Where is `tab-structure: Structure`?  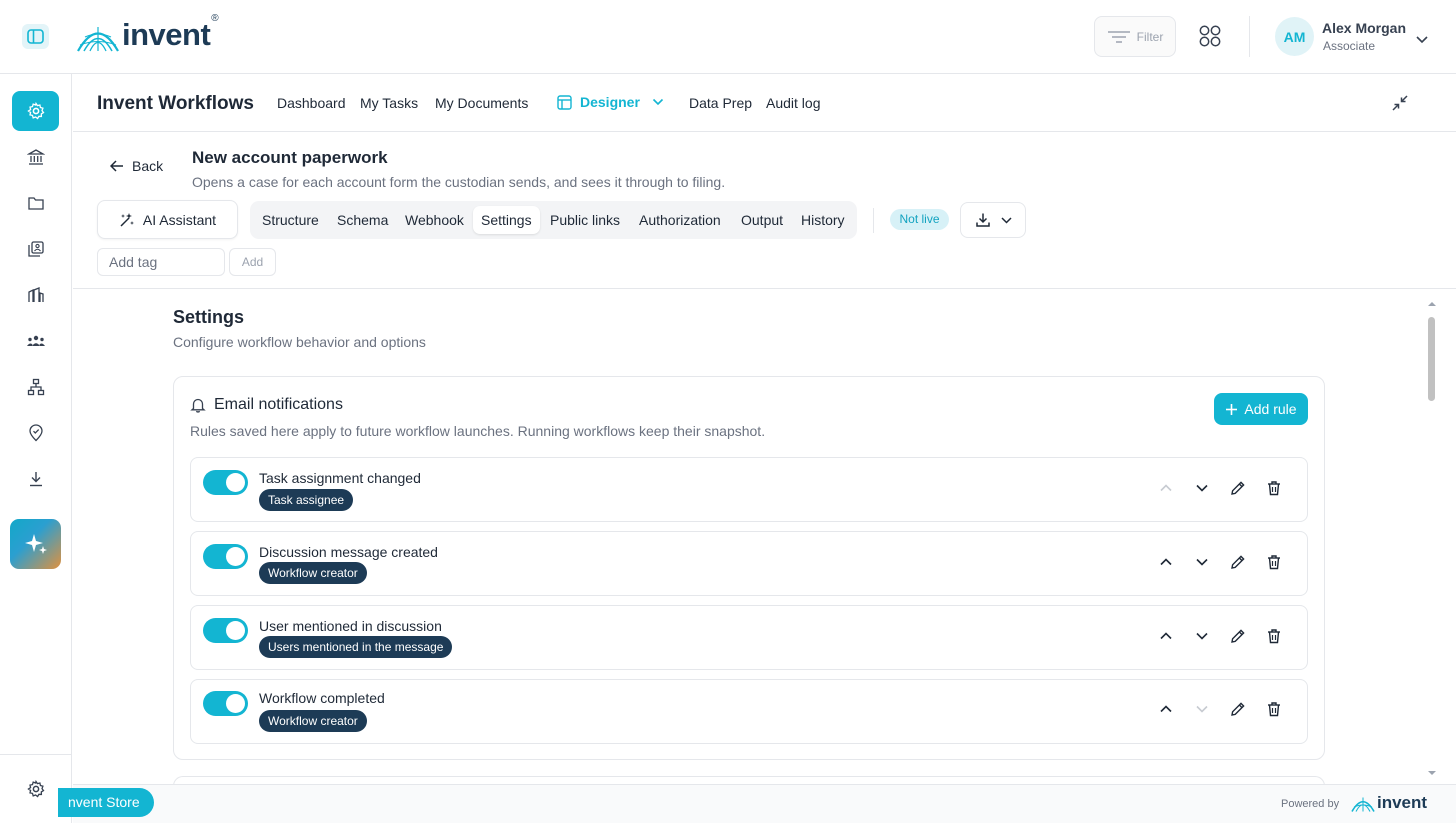
tab-structure: Structure is located at coordinates (290, 220).